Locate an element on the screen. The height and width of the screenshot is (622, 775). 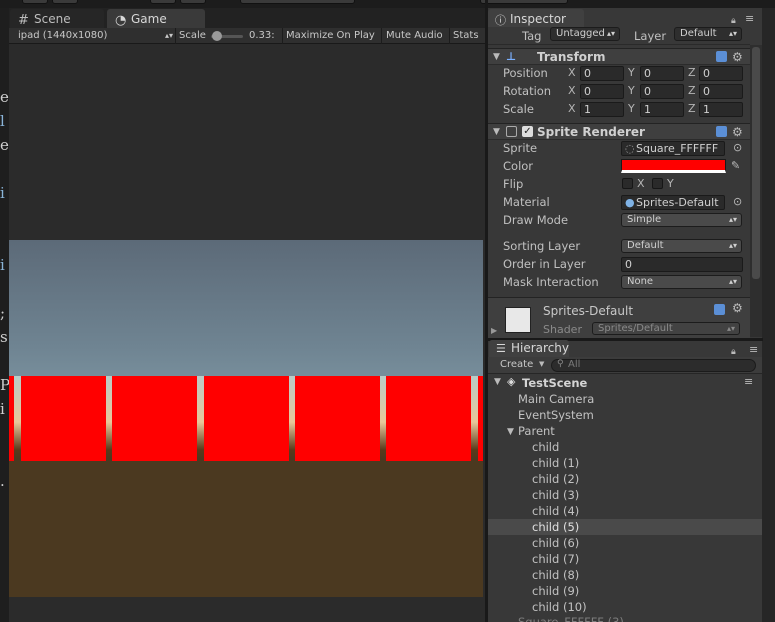
scale-label: Scale is located at coordinates (518, 109).